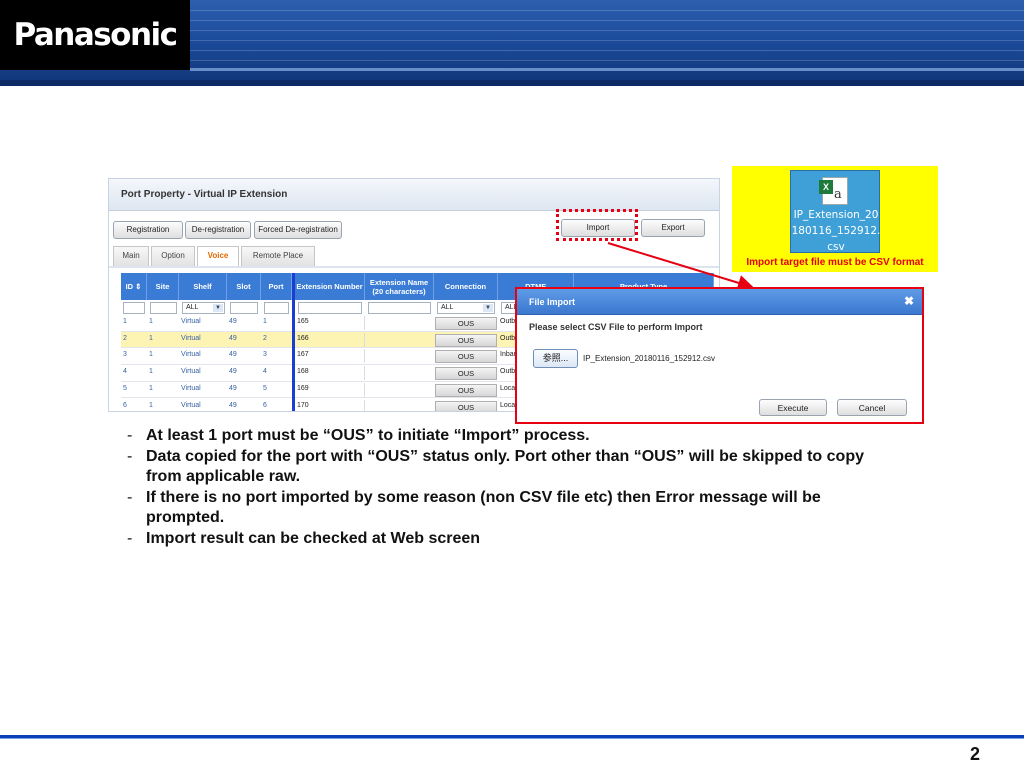 Image resolution: width=1024 pixels, height=768 pixels. I want to click on page-number: 2, so click(974, 754).